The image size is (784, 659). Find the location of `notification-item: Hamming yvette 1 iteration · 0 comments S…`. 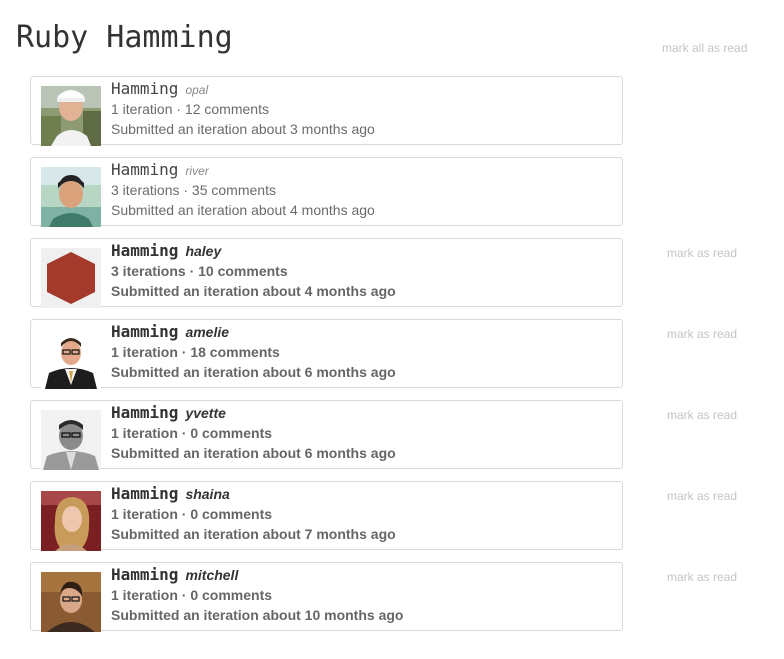

notification-item: Hamming yvette 1 iteration · 0 comments S… is located at coordinates (326, 435).